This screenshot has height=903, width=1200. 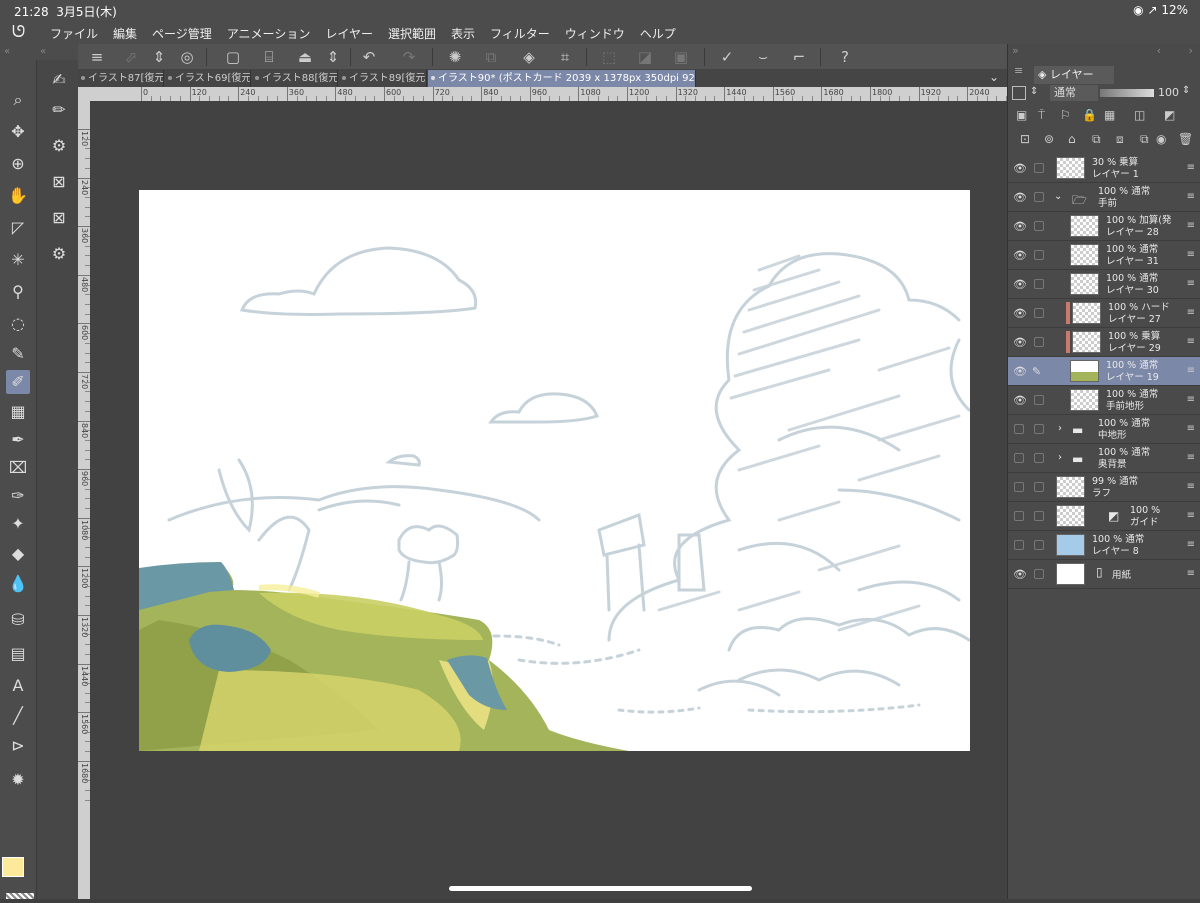 I want to click on eyedropper-icon: ⚲, so click(x=18, y=292).